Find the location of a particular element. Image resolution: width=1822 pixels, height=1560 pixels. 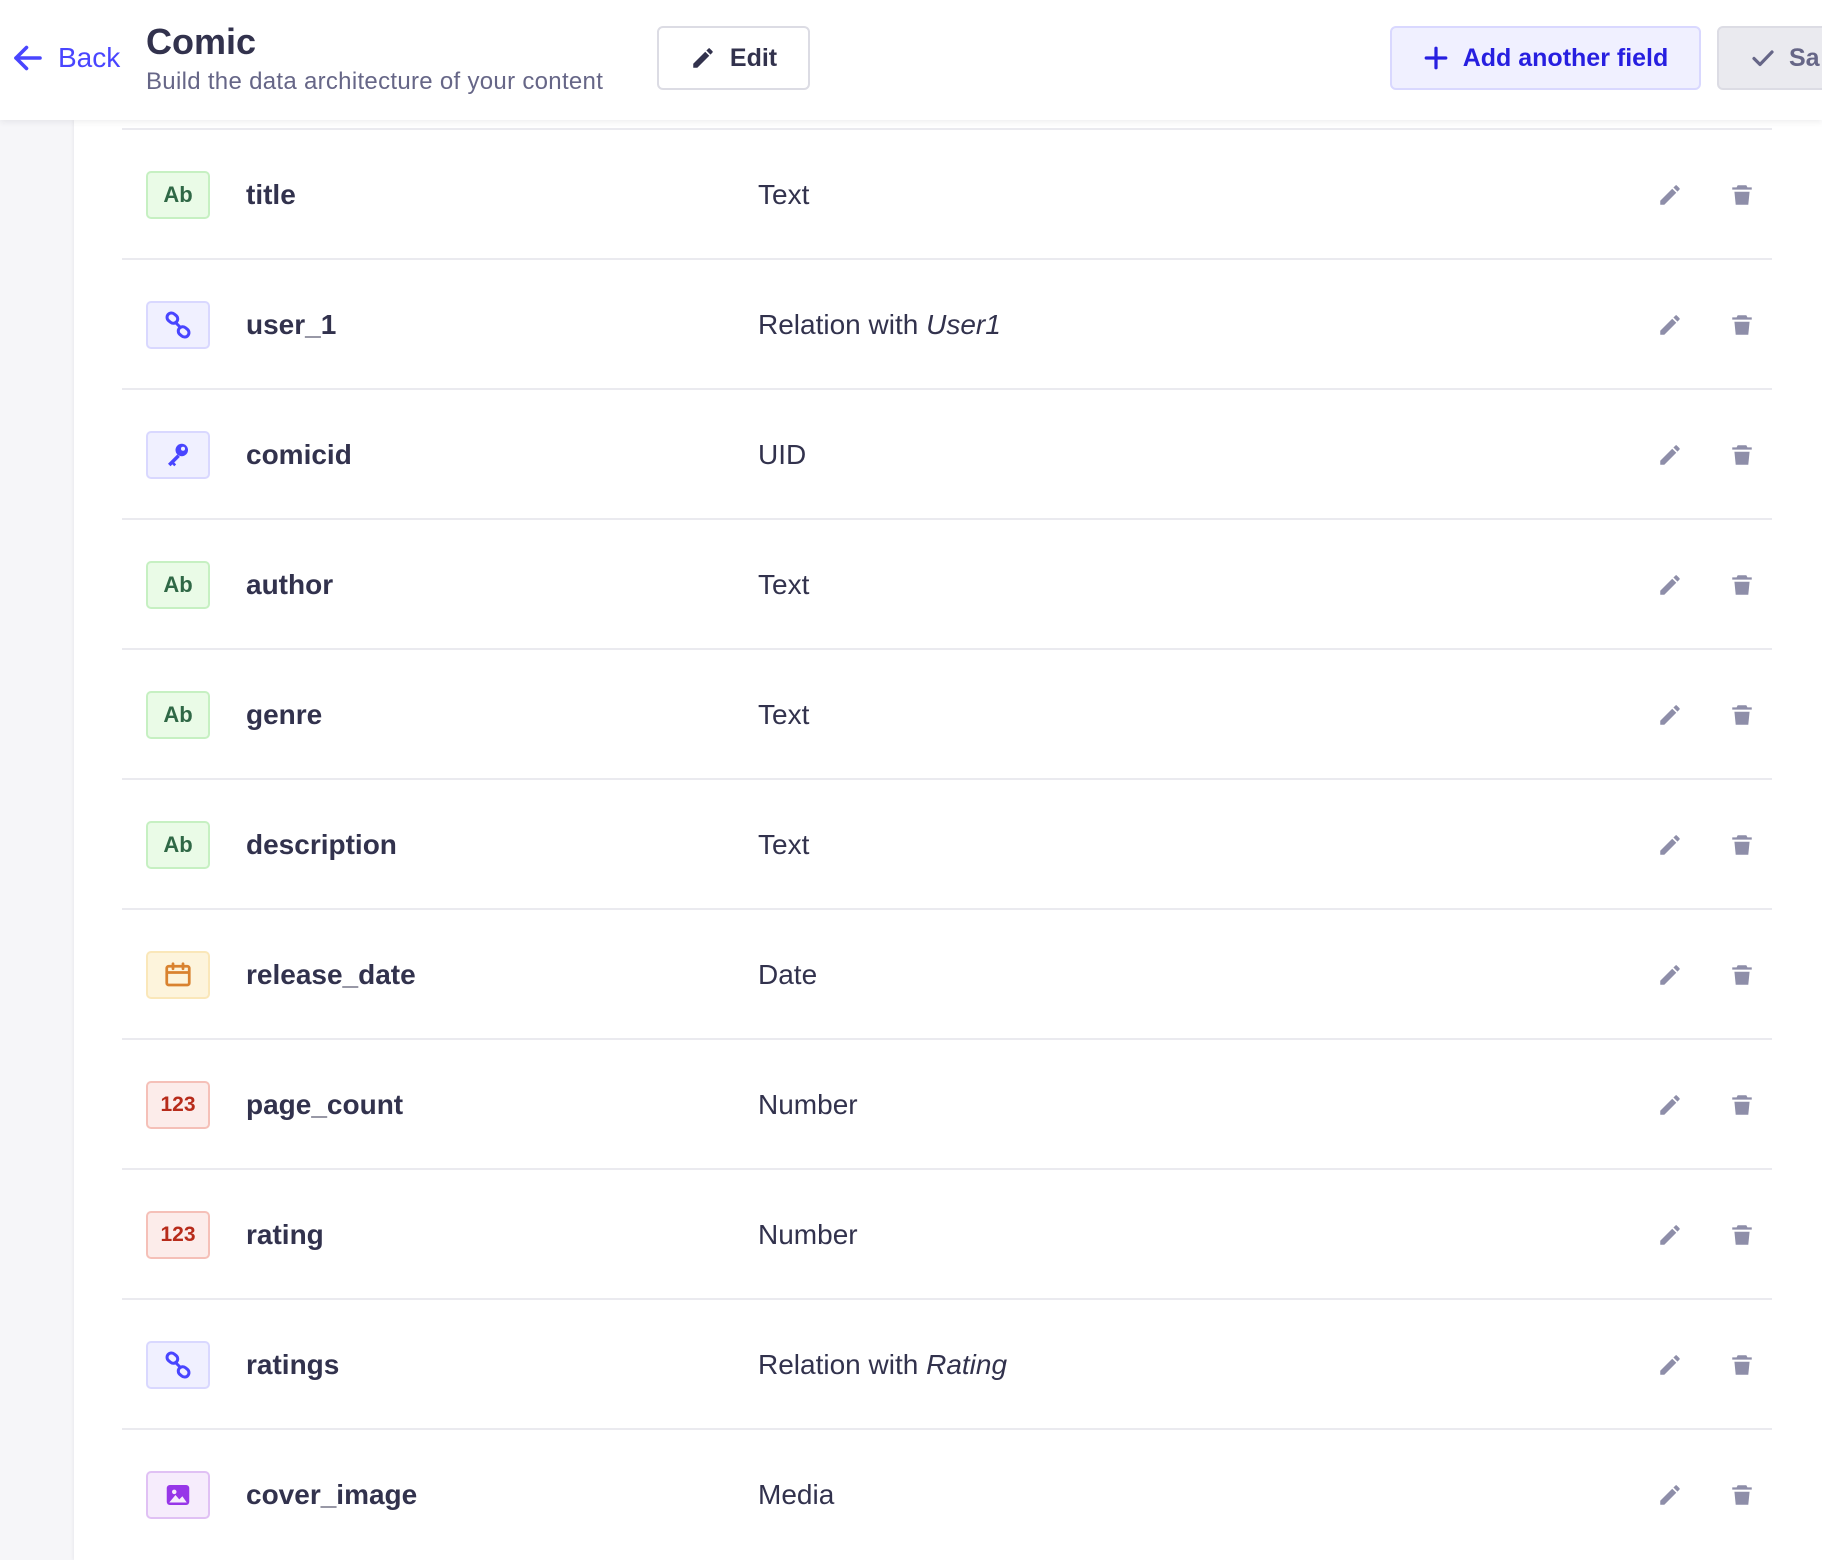

field-type: Relation with User1 is located at coordinates (879, 325).